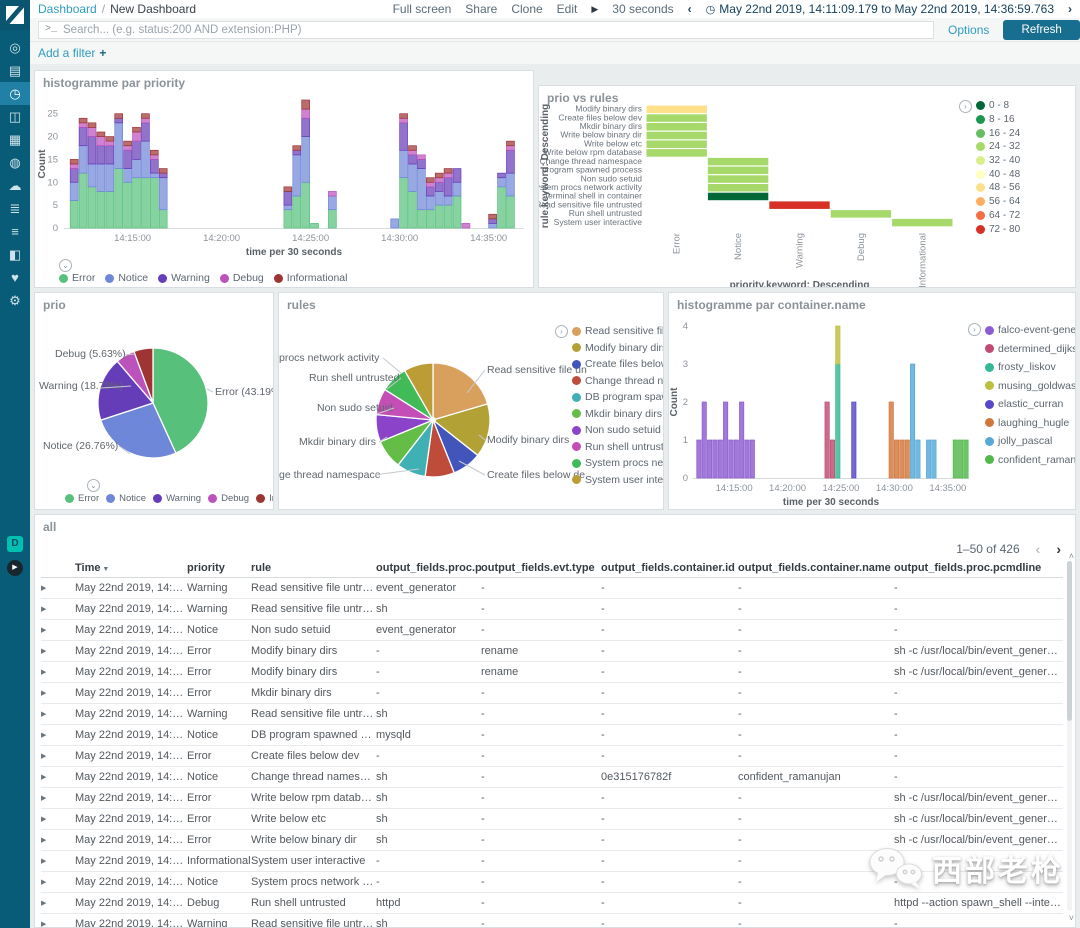 The image size is (1080, 928). What do you see at coordinates (1030, 386) in the screenshot?
I see `legend-item: musing_goldwasser` at bounding box center [1030, 386].